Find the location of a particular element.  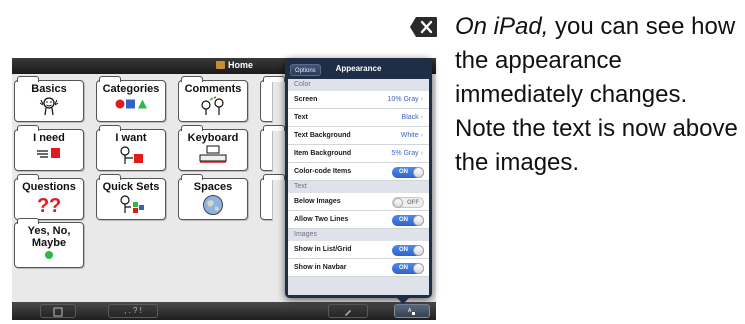

pages-button is located at coordinates (58, 311).